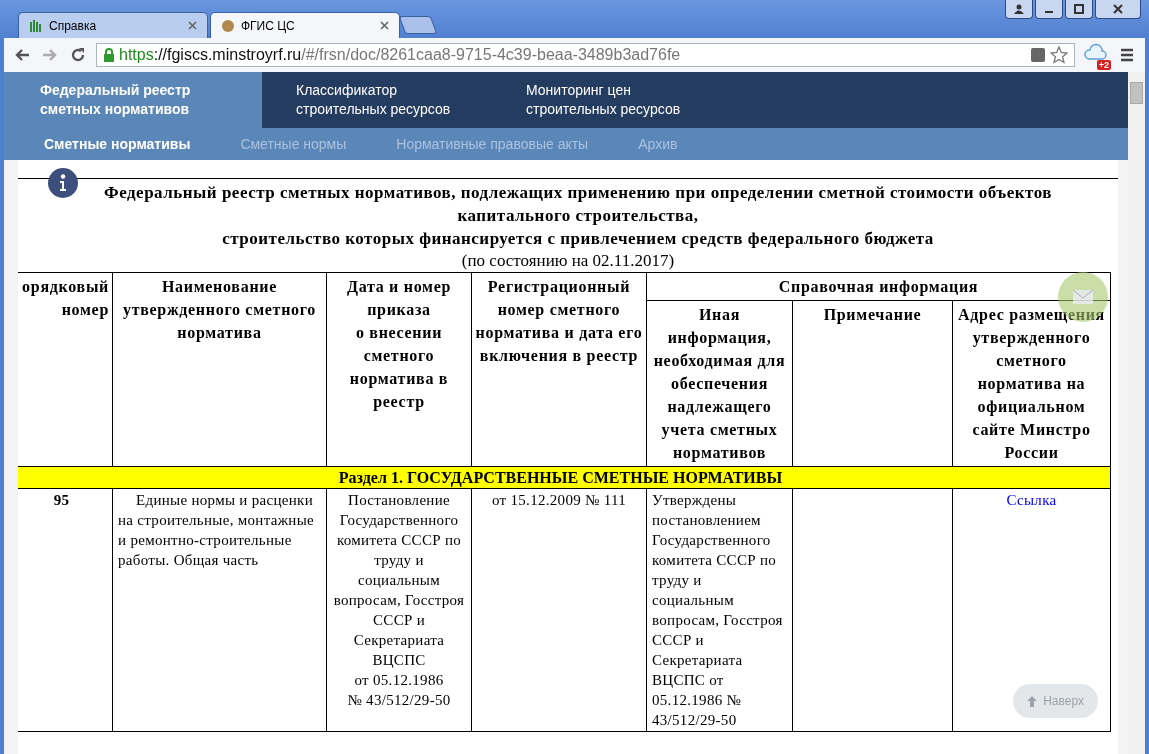  I want to click on lock-icon, so click(109, 55).